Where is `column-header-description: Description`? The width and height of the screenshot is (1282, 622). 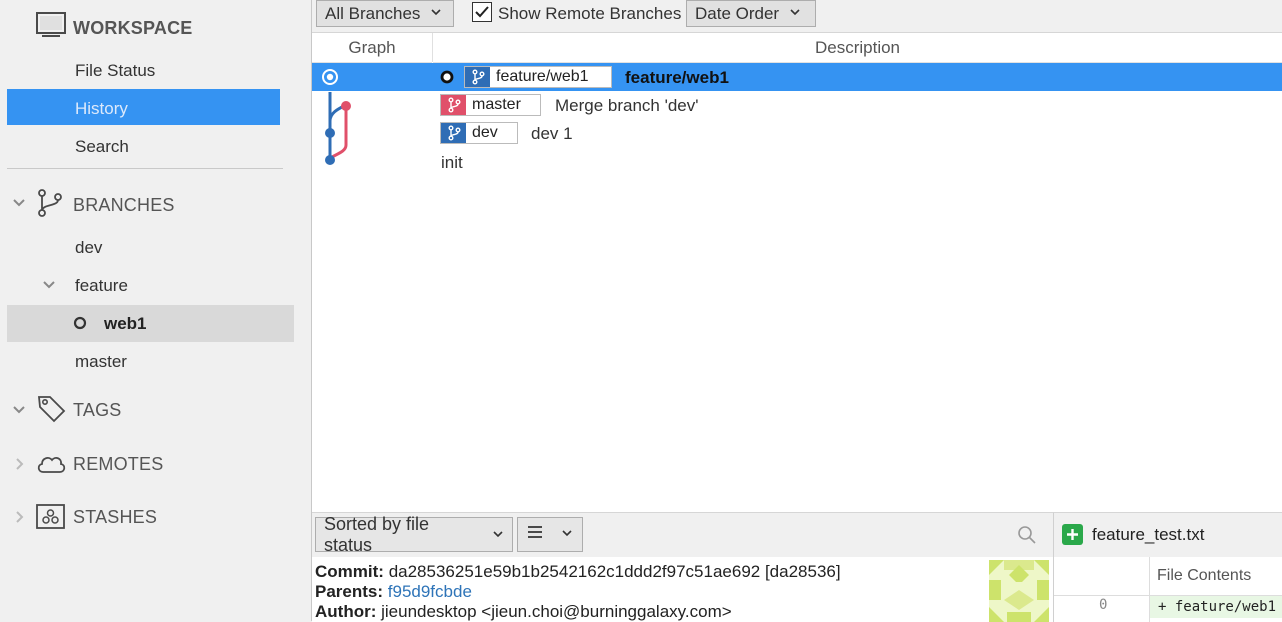 column-header-description: Description is located at coordinates (857, 48).